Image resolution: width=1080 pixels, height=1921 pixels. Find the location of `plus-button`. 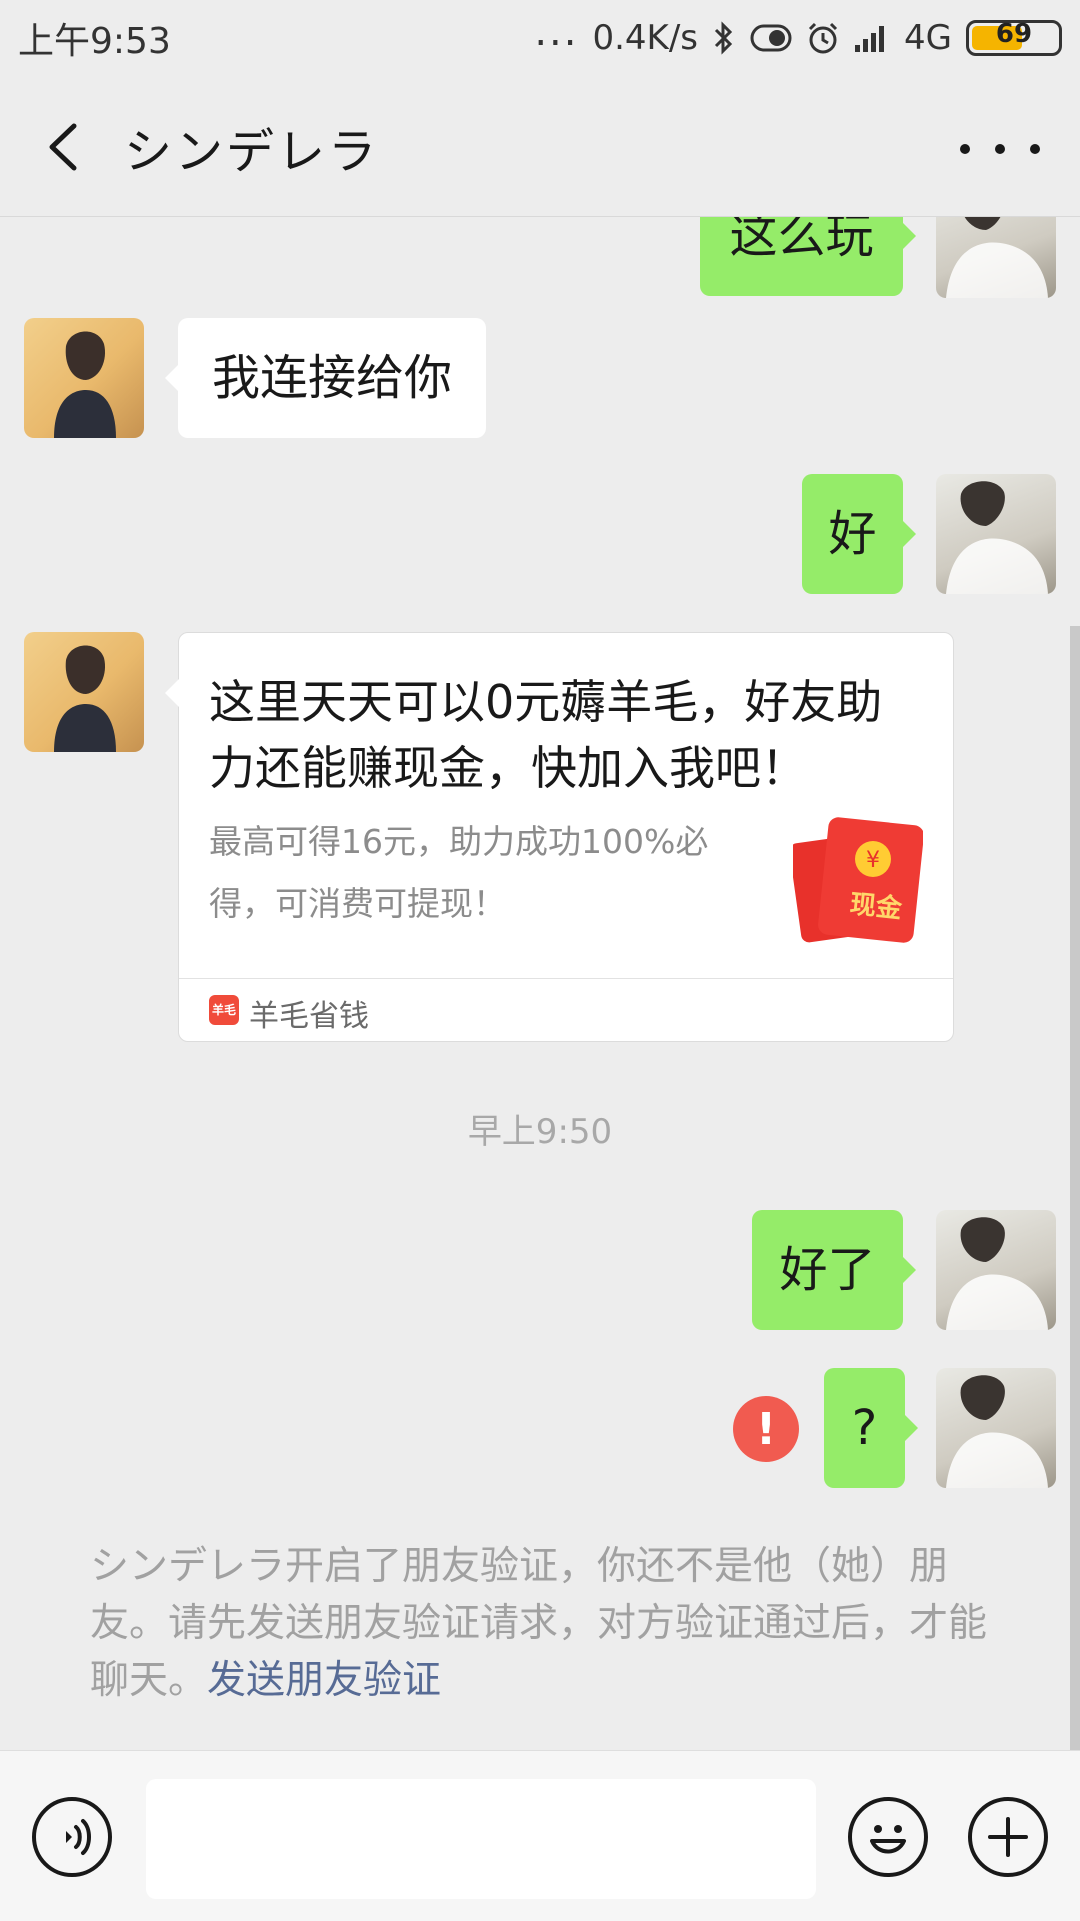

plus-button is located at coordinates (1008, 1837).